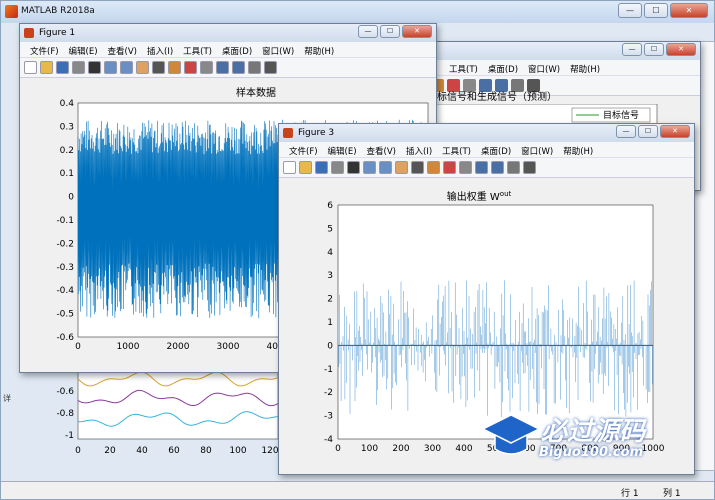  What do you see at coordinates (330, 323) in the screenshot?
I see `fig3-ytick-label: 1` at bounding box center [330, 323].